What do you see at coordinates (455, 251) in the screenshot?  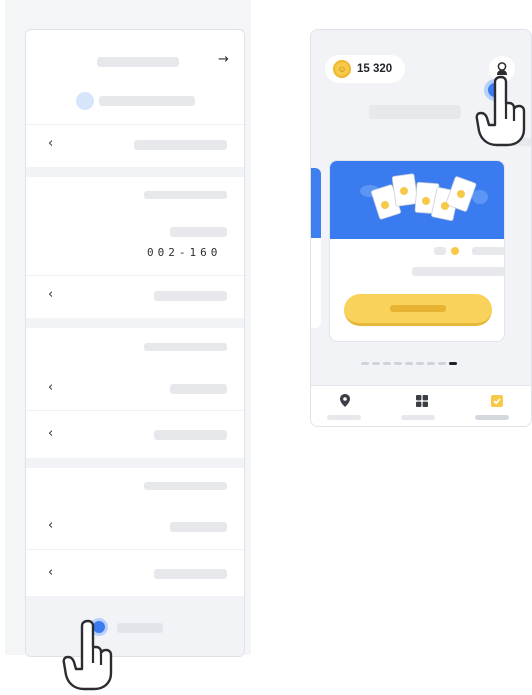 I see `small-coin-icon` at bounding box center [455, 251].